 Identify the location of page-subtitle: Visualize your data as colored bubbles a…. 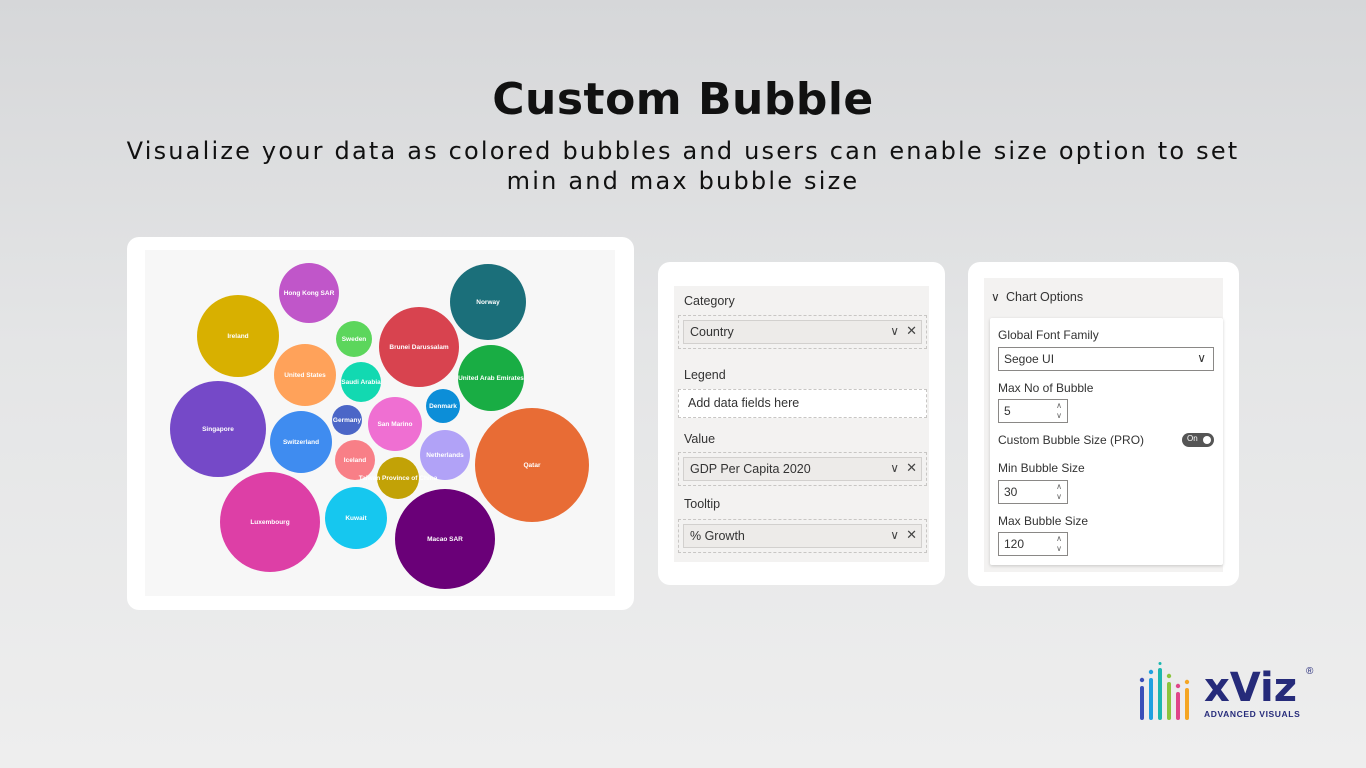
(683, 166).